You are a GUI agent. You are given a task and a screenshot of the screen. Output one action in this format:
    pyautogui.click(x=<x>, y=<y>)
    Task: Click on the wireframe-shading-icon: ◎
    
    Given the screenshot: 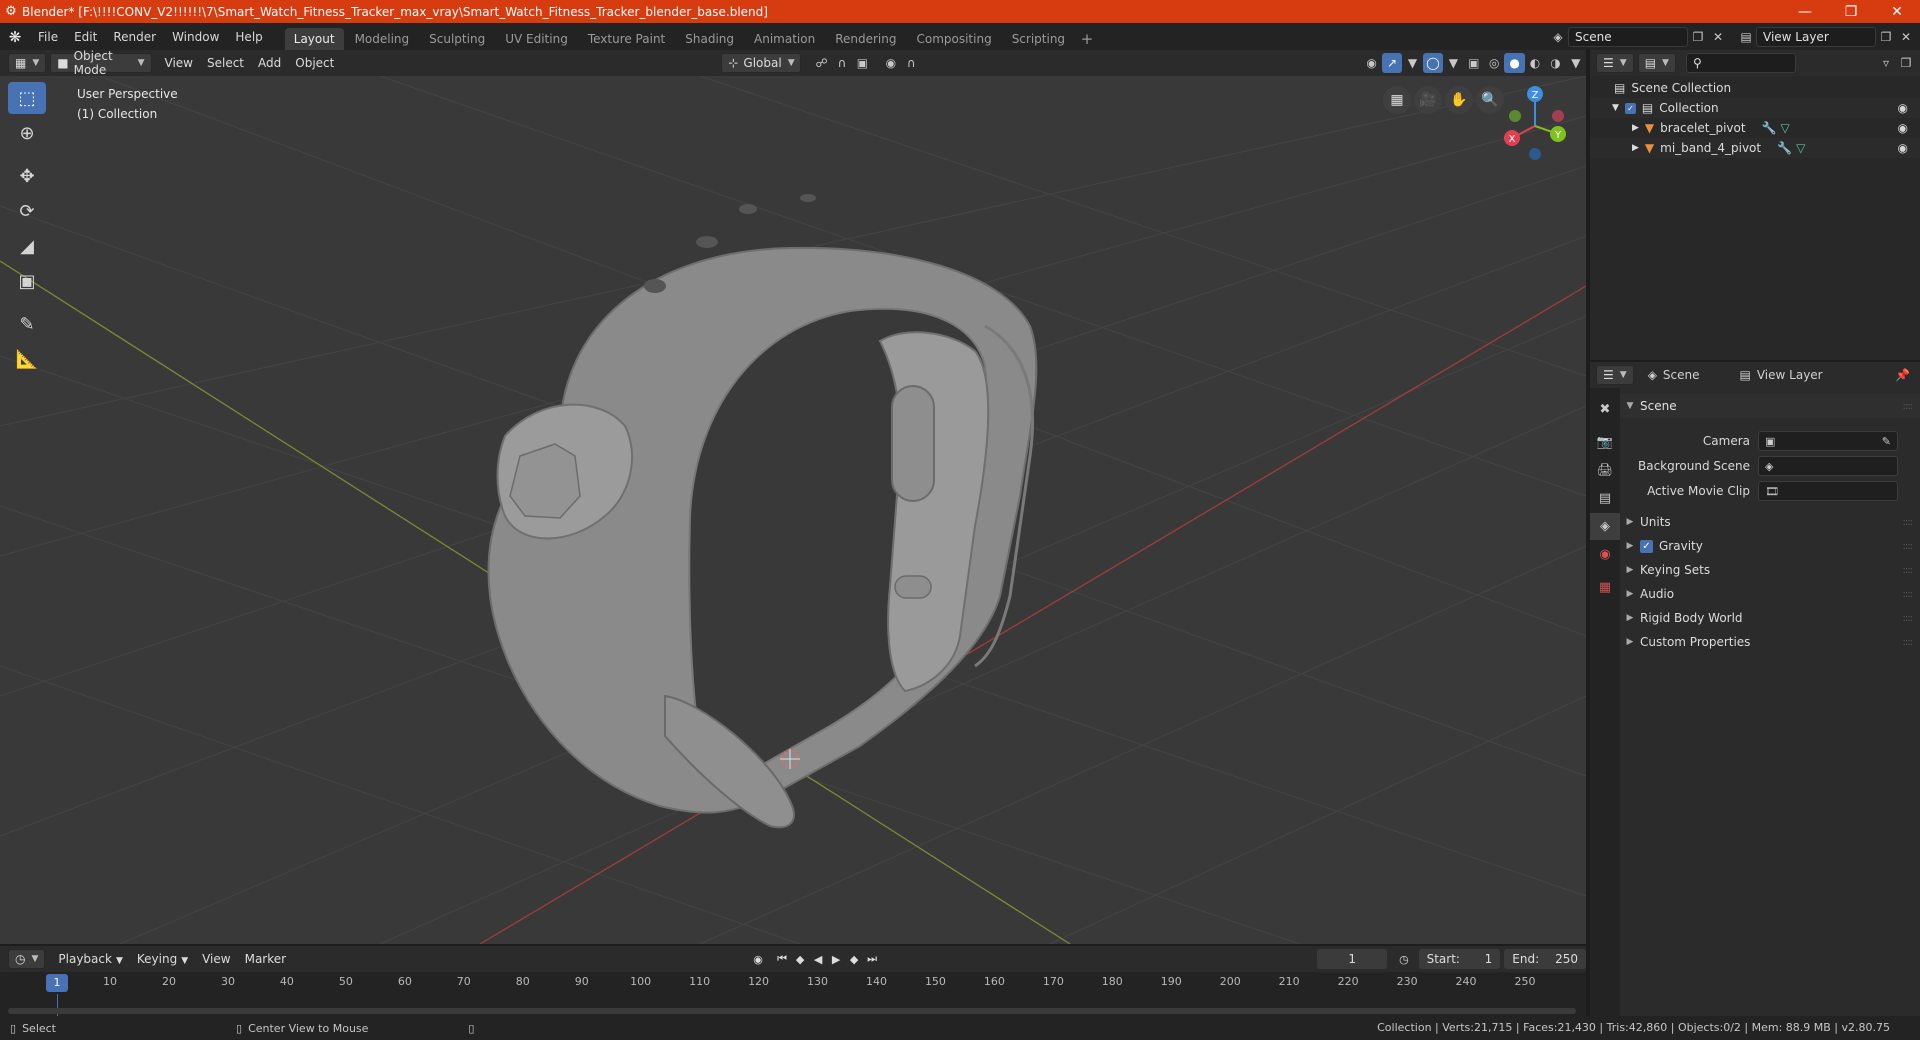 What is the action you would take?
    pyautogui.click(x=1494, y=63)
    